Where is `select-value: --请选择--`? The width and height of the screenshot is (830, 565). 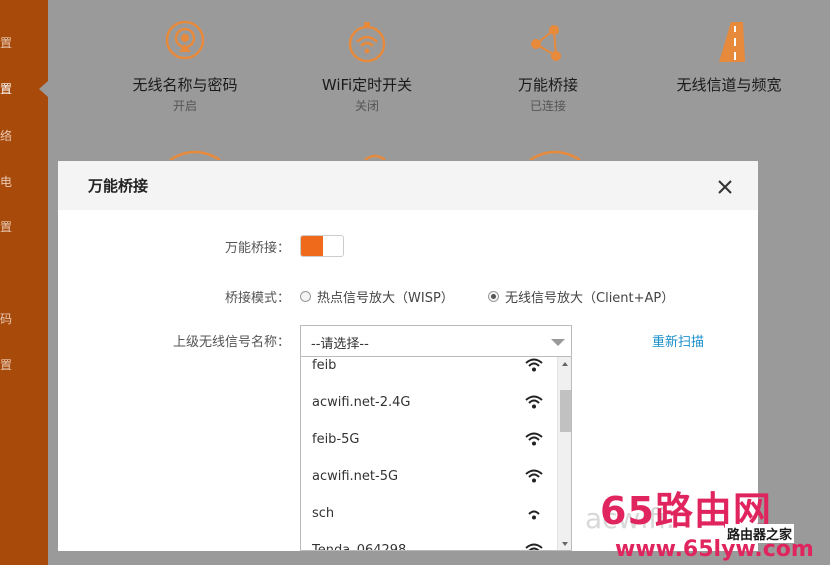 select-value: --请选择-- is located at coordinates (340, 344).